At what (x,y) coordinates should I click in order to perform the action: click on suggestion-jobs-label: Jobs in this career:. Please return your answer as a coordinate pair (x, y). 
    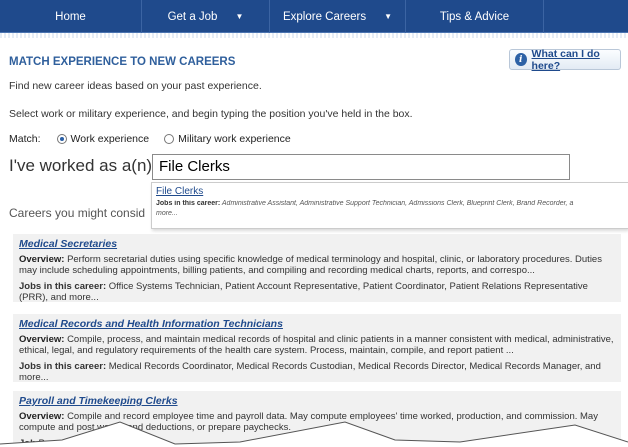
    Looking at the image, I should click on (188, 203).